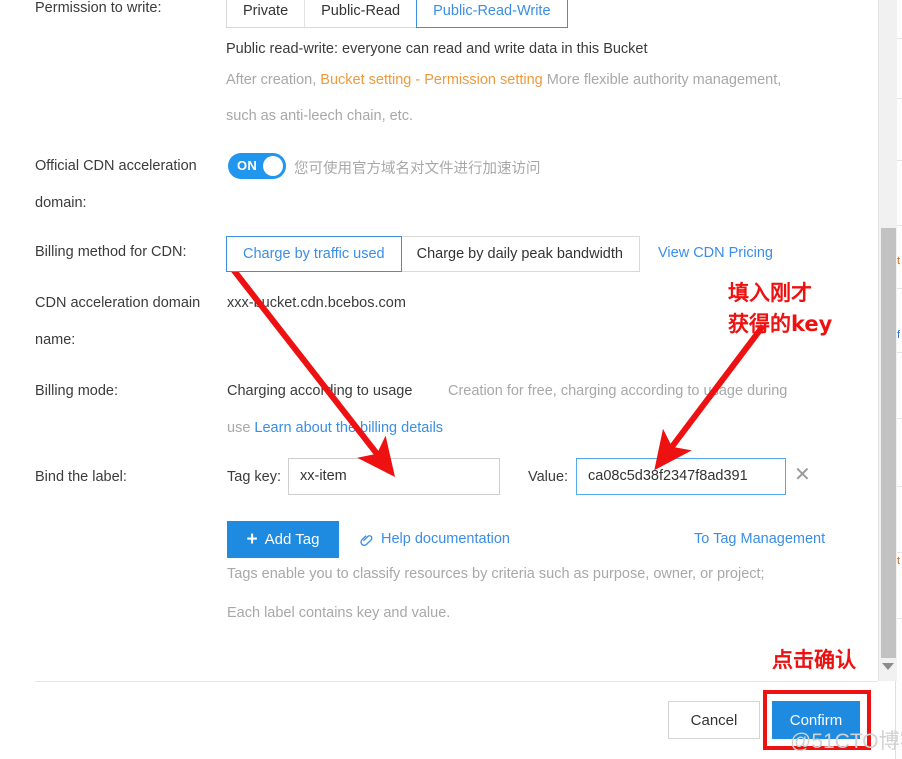 The width and height of the screenshot is (902, 759). I want to click on dialog-scrollbar-track, so click(887, 340).